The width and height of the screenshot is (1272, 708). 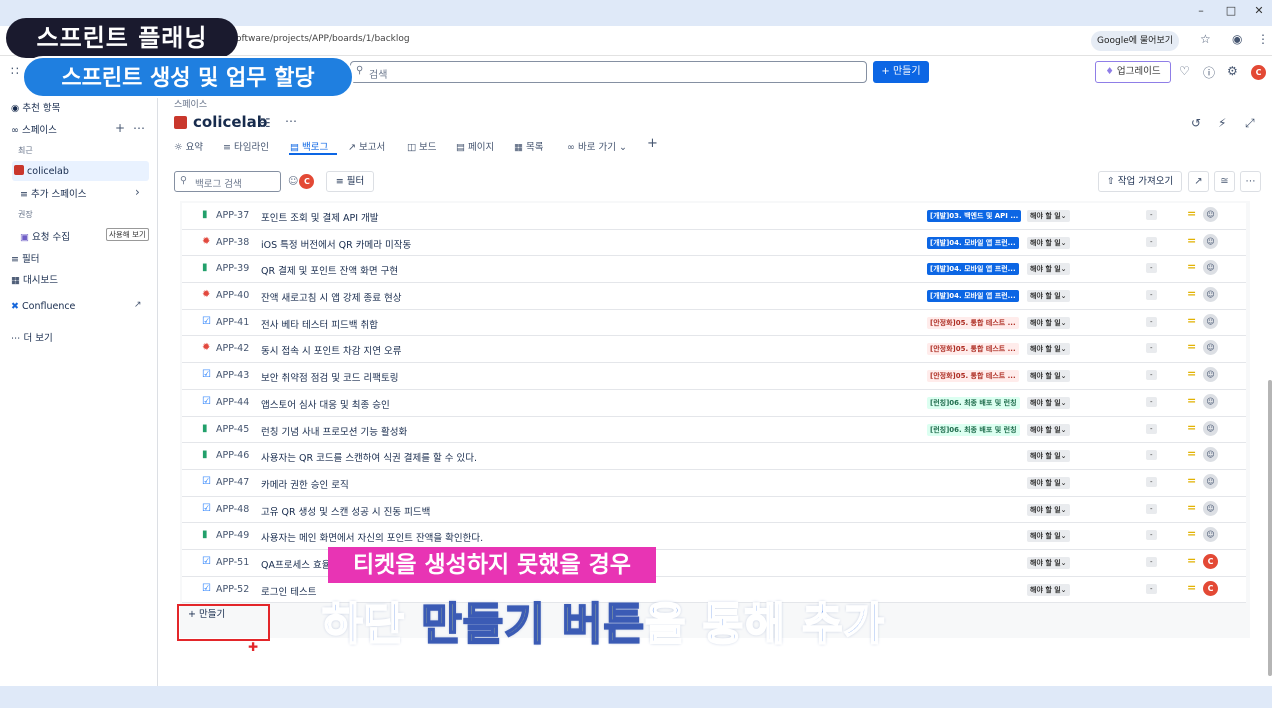 I want to click on issue-summary: 동시 접속 시 포인트 차감 지연 오류, so click(x=331, y=350).